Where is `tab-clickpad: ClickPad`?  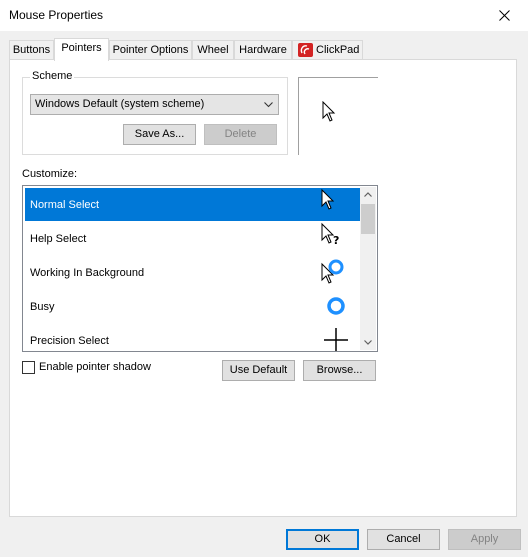
tab-clickpad: ClickPad is located at coordinates (327, 49).